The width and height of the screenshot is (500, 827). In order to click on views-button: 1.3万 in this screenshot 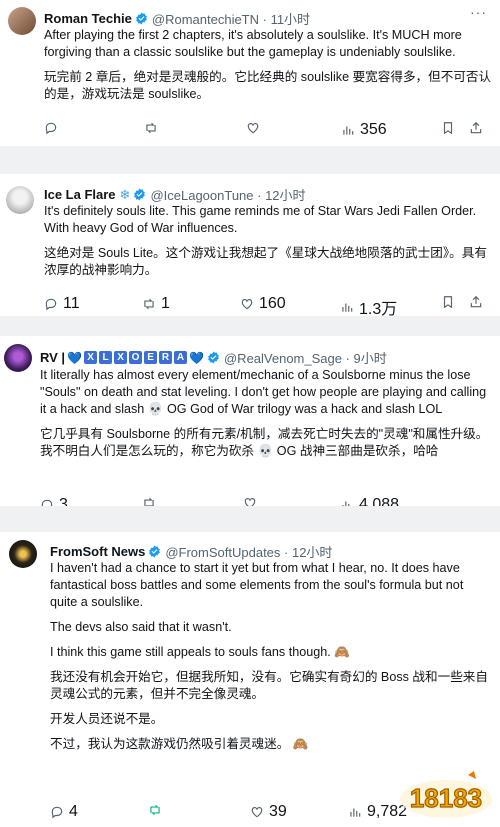, I will do `click(368, 307)`.